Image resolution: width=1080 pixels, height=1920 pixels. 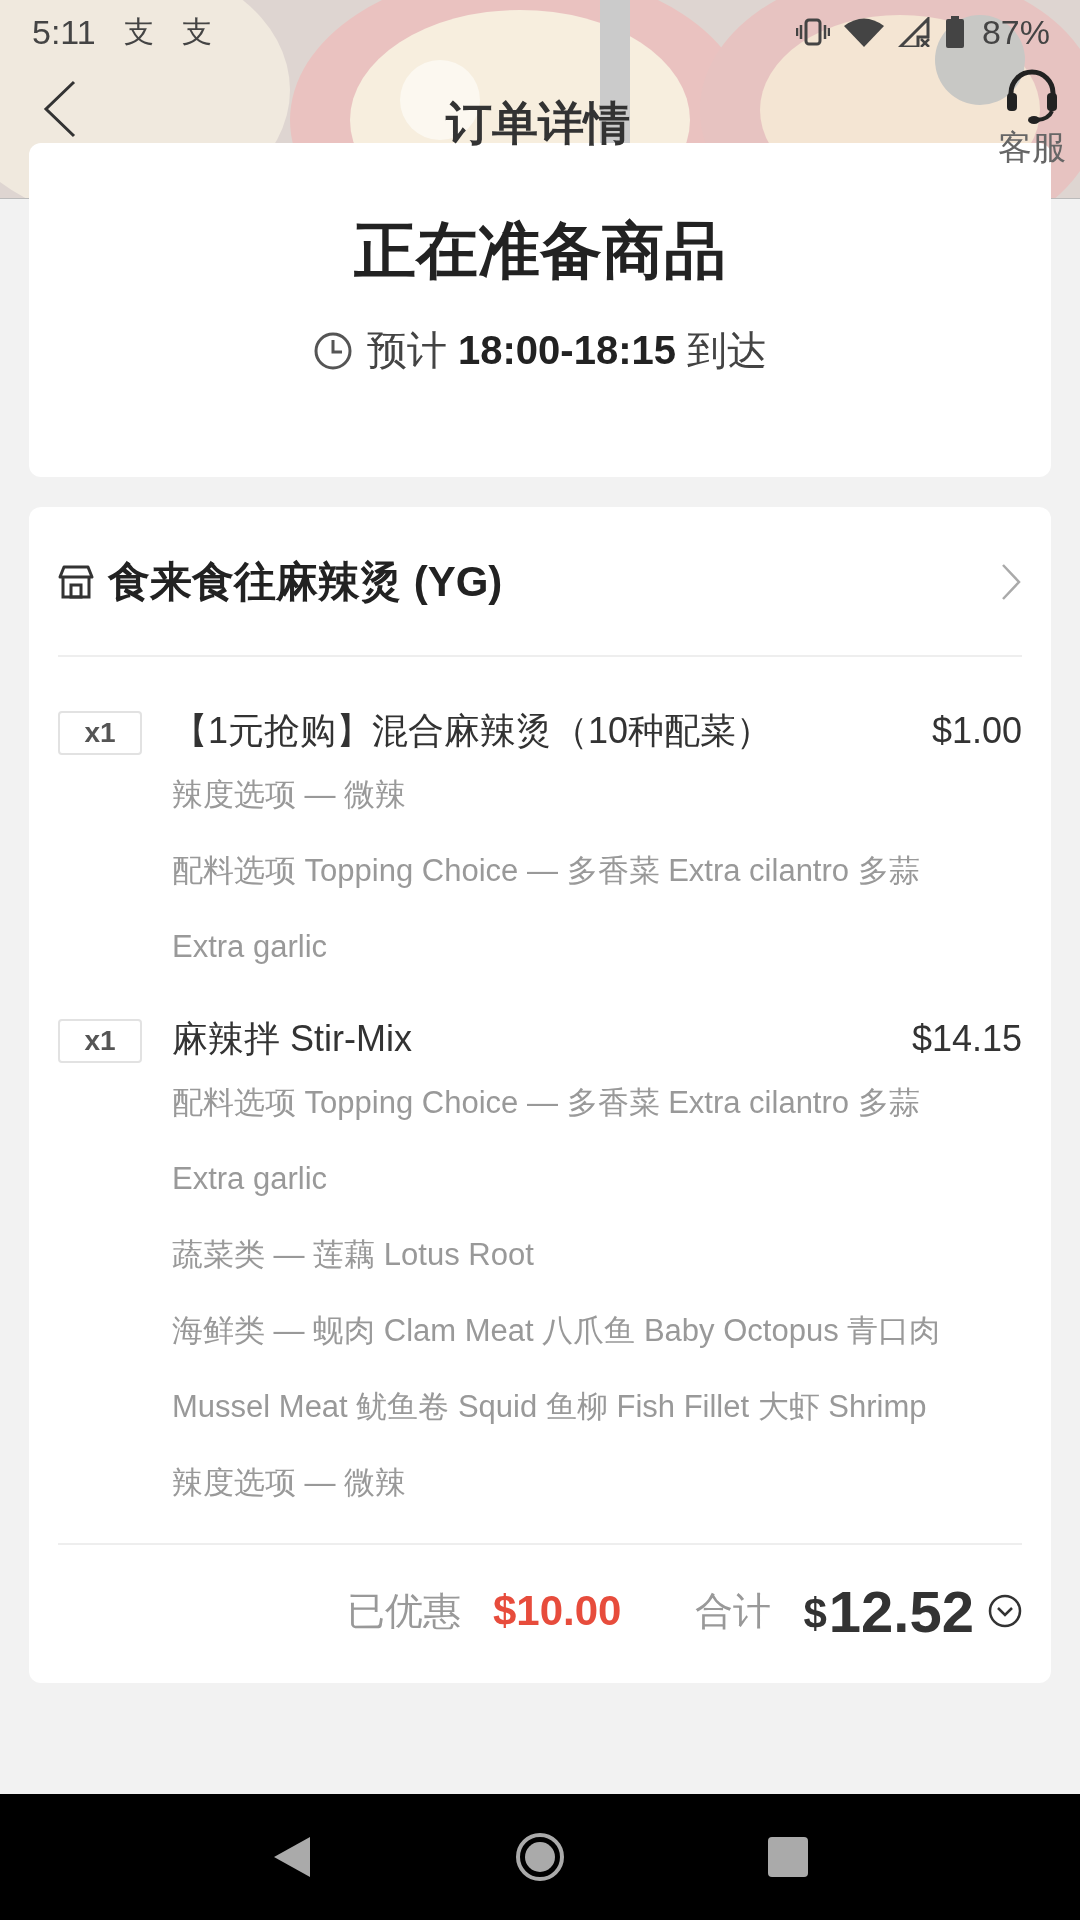 What do you see at coordinates (76, 582) in the screenshot?
I see `shop-icon` at bounding box center [76, 582].